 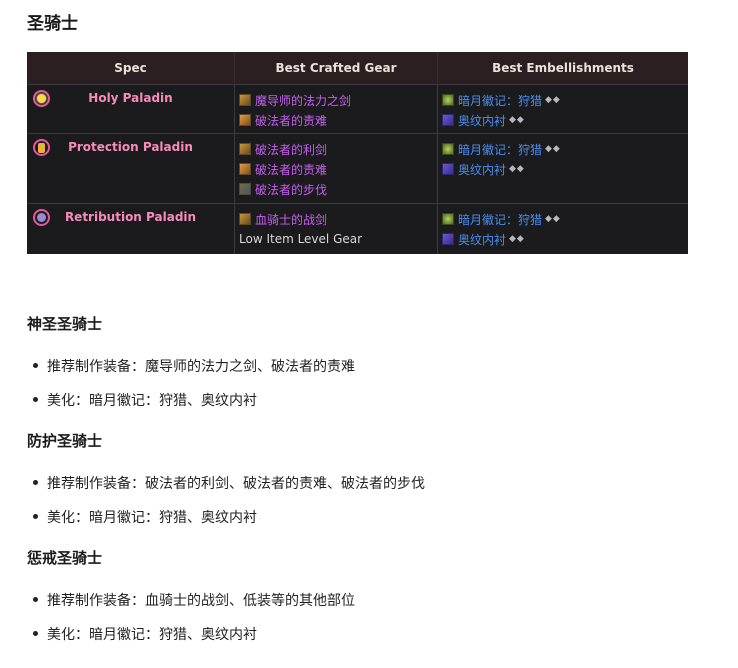 What do you see at coordinates (131, 109) in the screenshot?
I see `spec-cell: Holy Paladin` at bounding box center [131, 109].